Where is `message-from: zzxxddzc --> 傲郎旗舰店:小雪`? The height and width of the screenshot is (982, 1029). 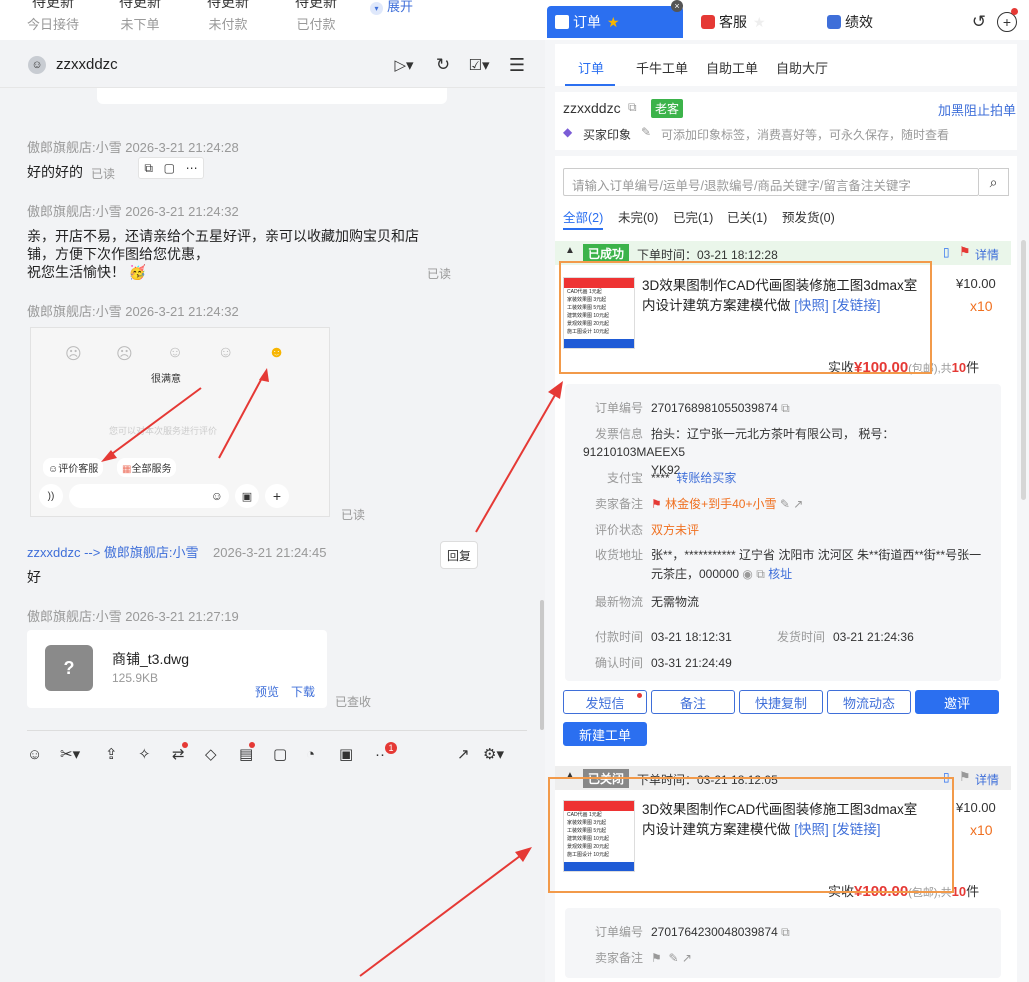
message-from: zzxxddzc --> 傲郎旗舰店:小雪 is located at coordinates (113, 552).